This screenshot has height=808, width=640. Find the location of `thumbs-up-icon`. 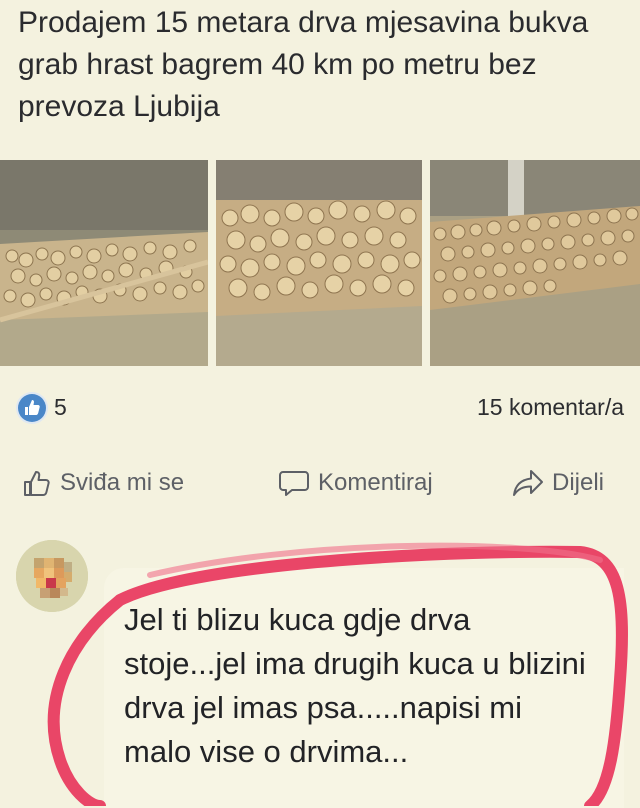

thumbs-up-icon is located at coordinates (32, 408).